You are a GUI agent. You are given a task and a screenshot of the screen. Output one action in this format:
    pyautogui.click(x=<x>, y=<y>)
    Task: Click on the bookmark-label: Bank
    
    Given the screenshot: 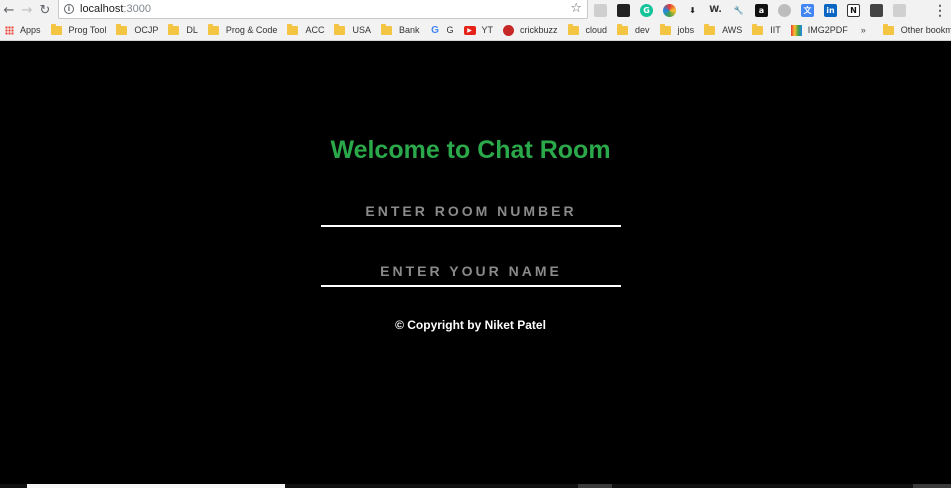 What is the action you would take?
    pyautogui.click(x=409, y=30)
    